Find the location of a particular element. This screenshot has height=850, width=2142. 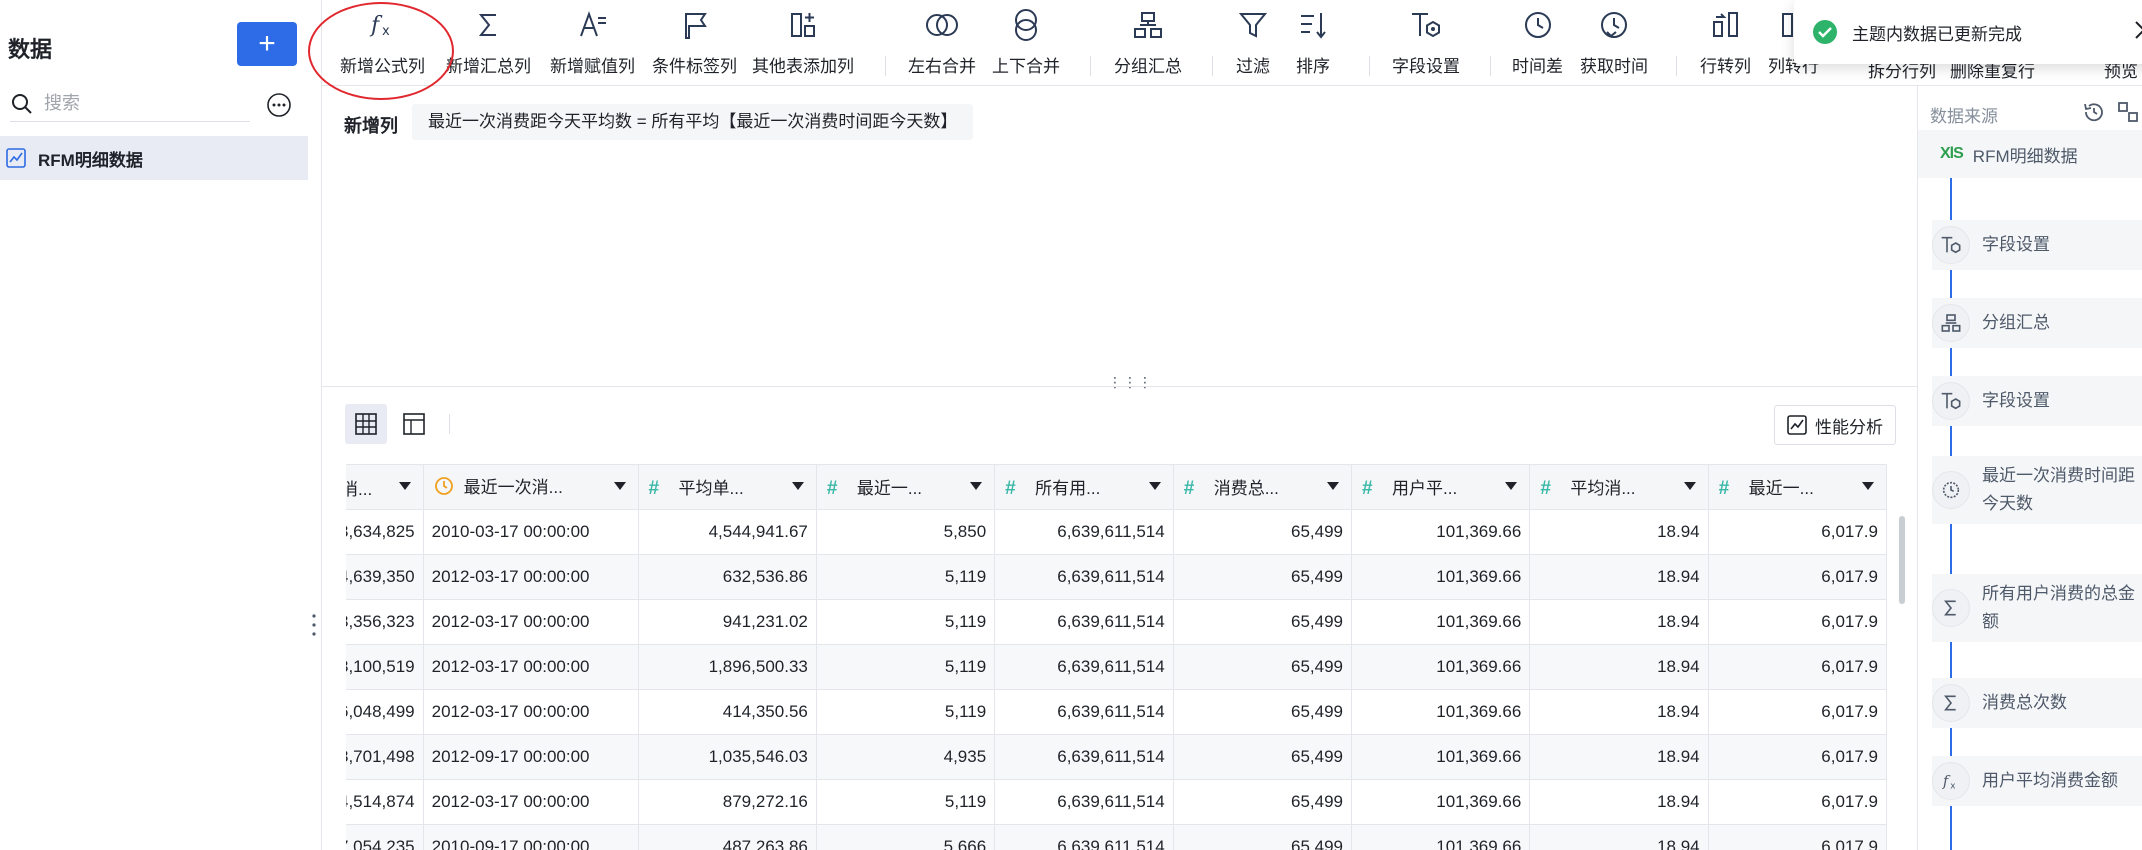

close-icon is located at coordinates (2137, 30).